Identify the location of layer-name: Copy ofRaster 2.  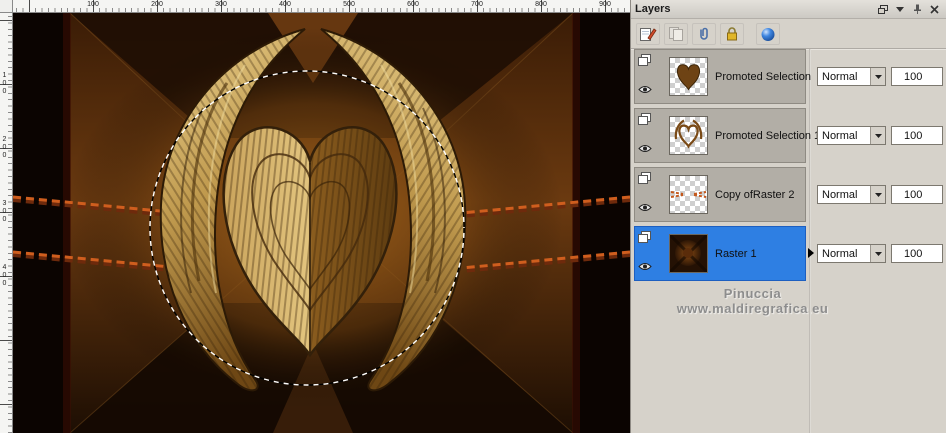
(755, 194).